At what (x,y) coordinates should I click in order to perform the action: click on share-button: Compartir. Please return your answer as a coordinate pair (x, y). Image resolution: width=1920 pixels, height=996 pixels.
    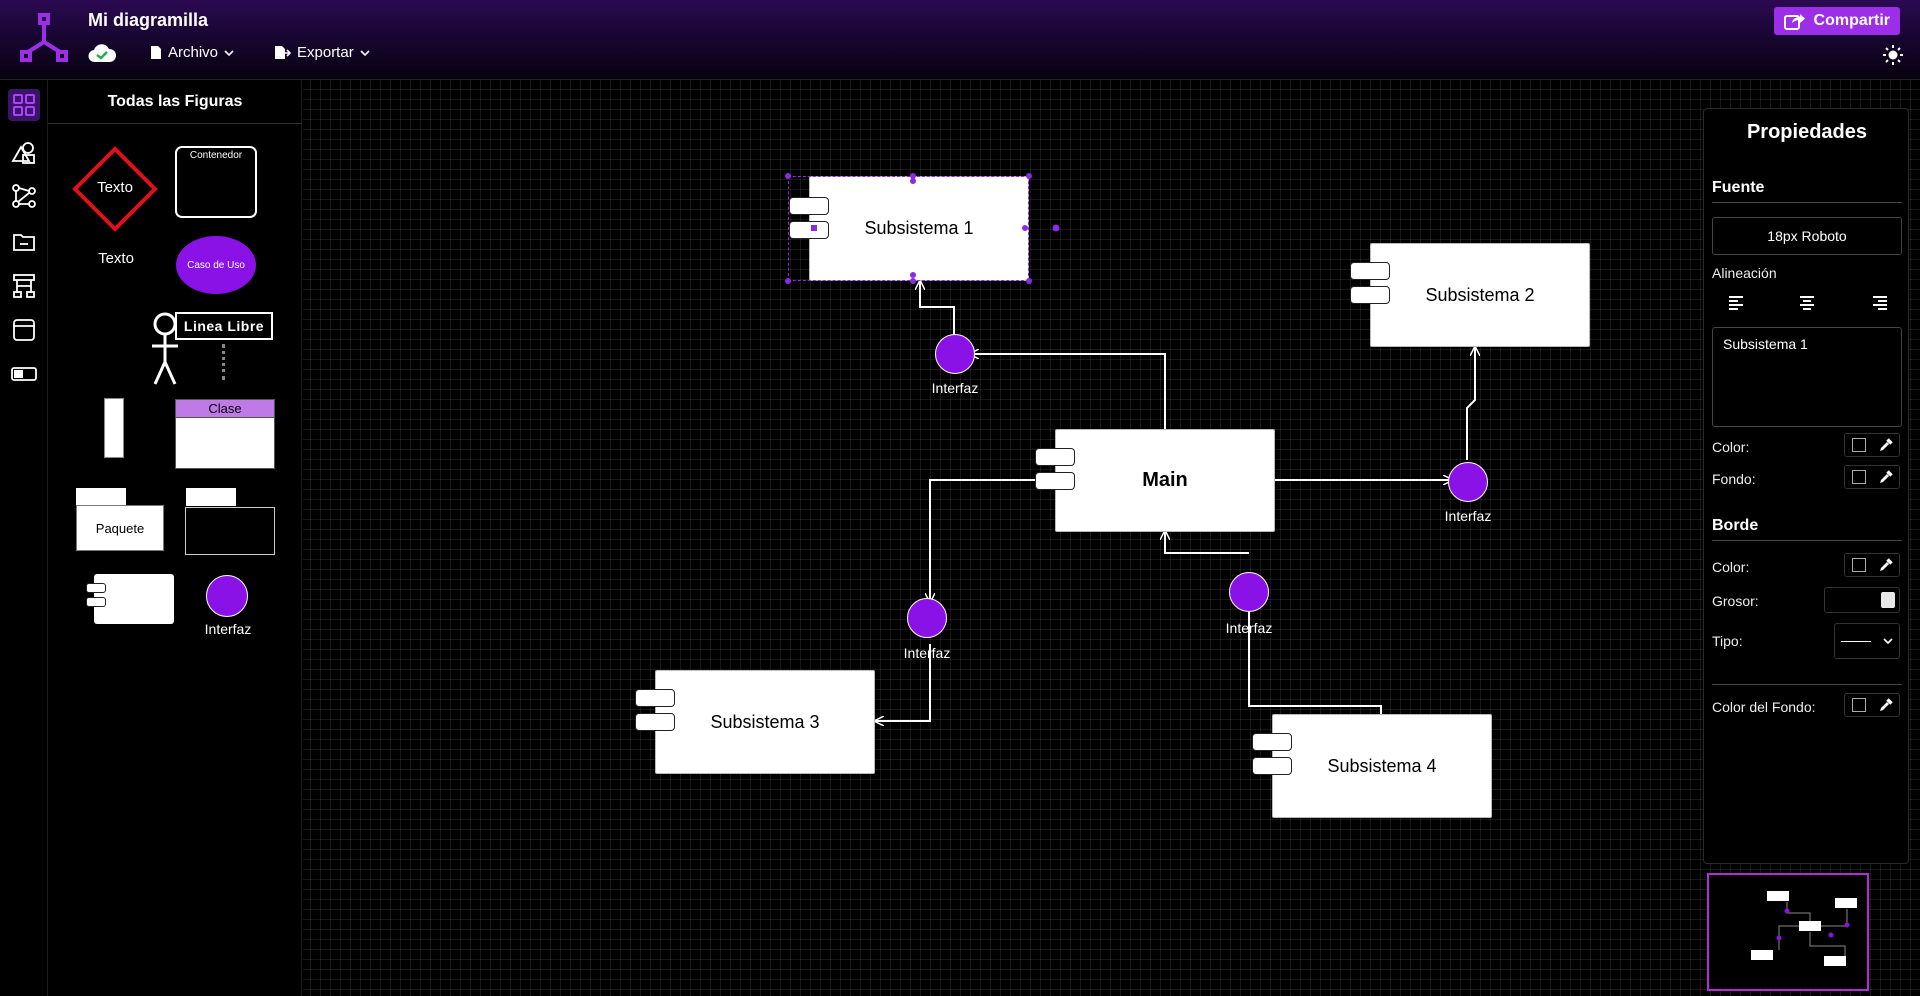
    Looking at the image, I should click on (1836, 21).